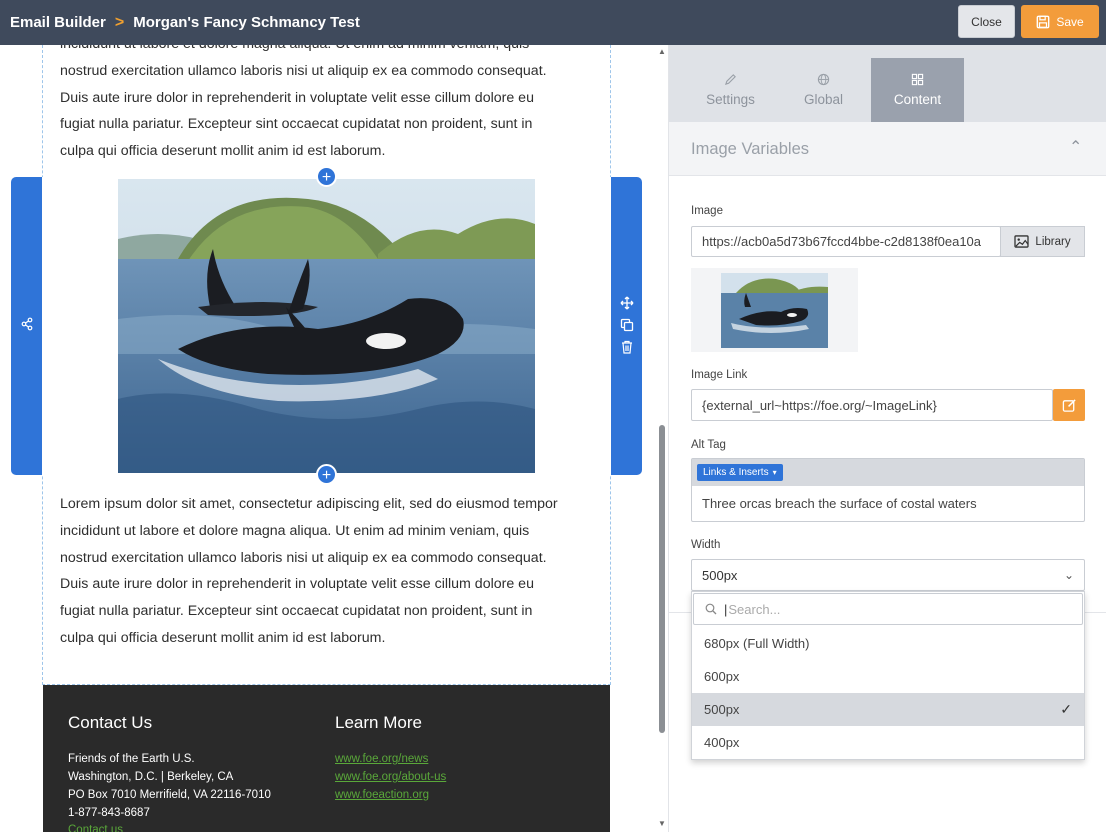 Image resolution: width=1106 pixels, height=832 pixels. Describe the element at coordinates (381, 759) in the screenshot. I see `footer-link: www.foe.org/news` at that location.